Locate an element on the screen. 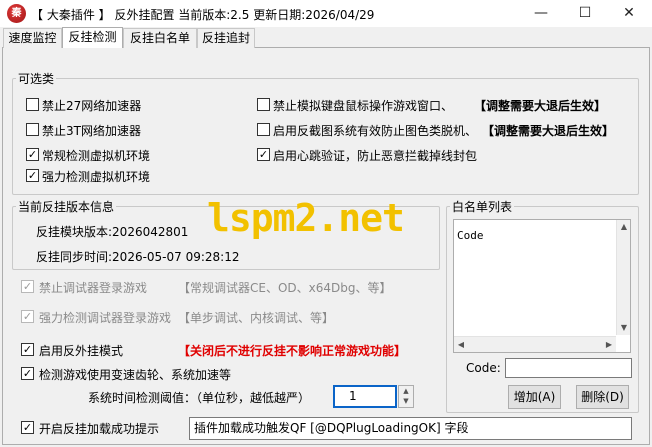 This screenshot has width=652, height=447. label-block-debugger: 禁止调试器登录游戏 is located at coordinates (93, 288).